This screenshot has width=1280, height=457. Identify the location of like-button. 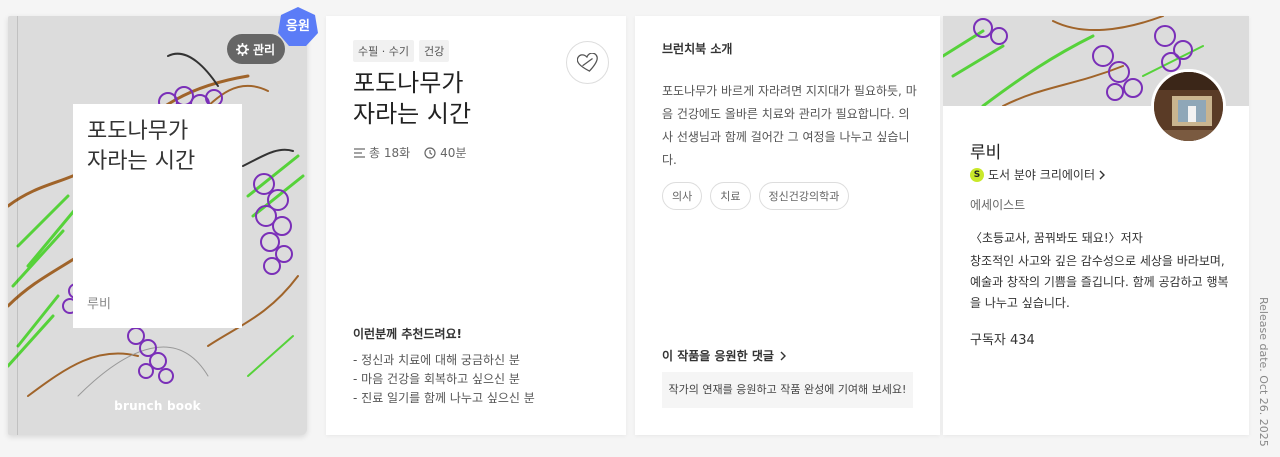
(587, 62).